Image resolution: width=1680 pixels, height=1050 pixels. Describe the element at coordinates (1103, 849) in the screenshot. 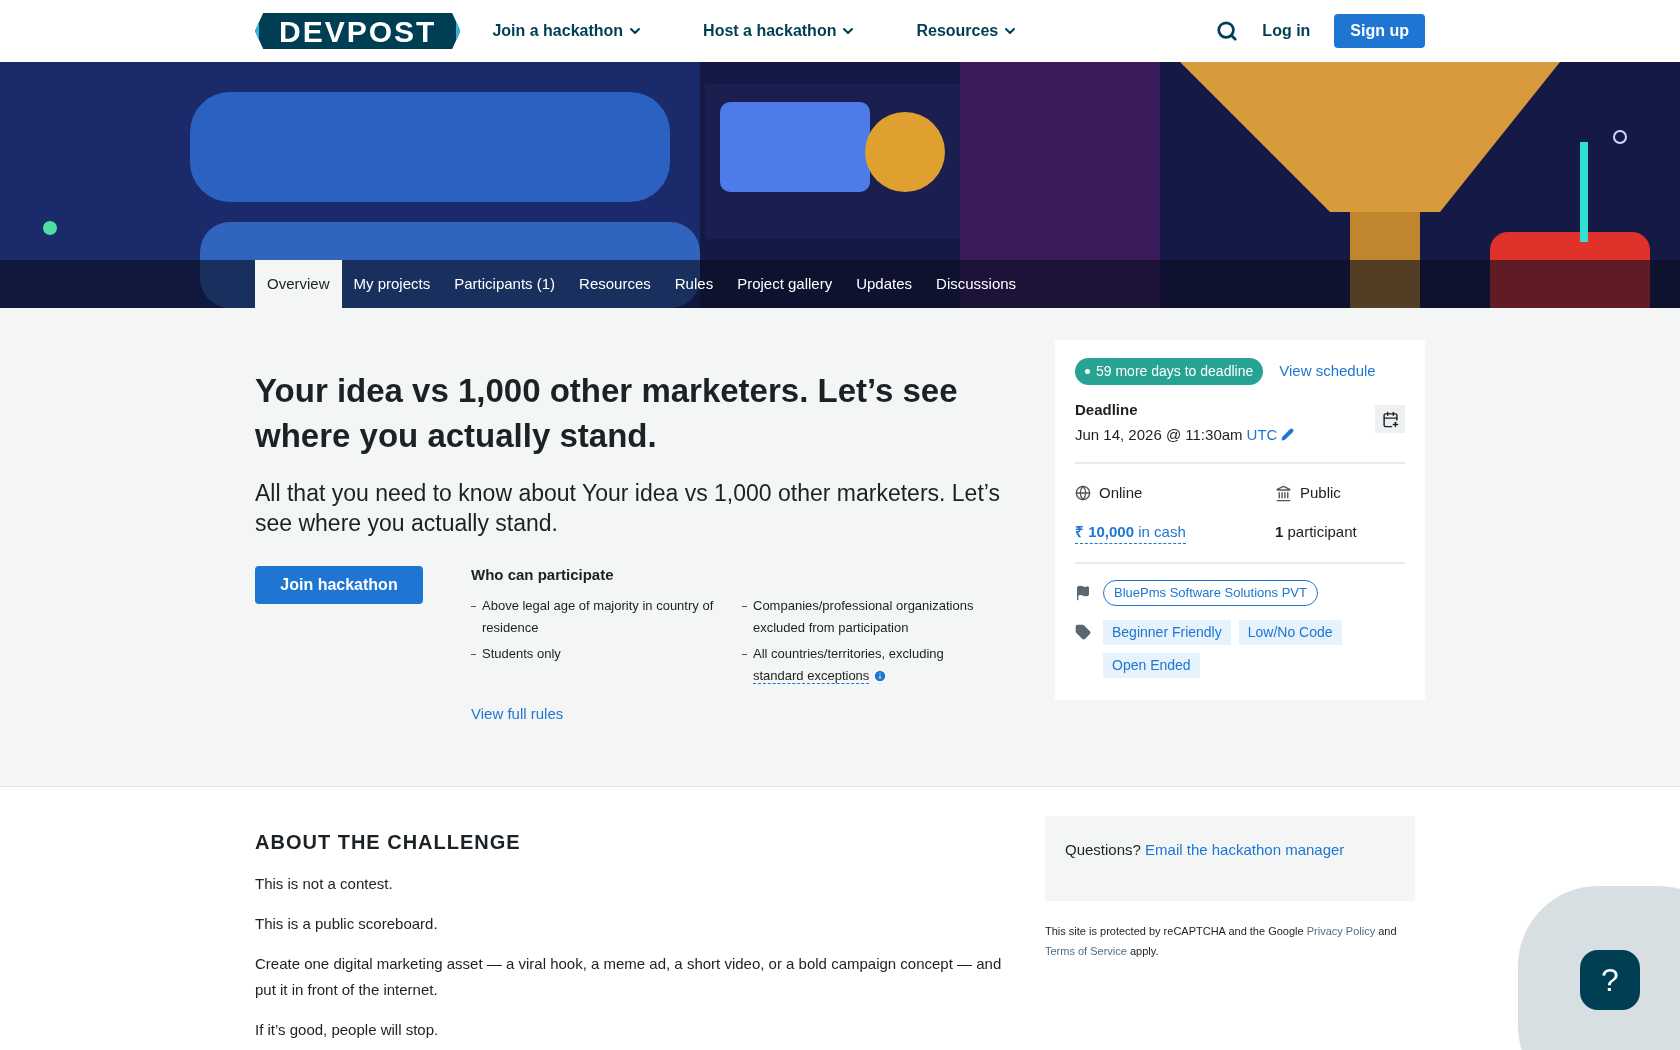

I see `questions-text: Questions?` at that location.